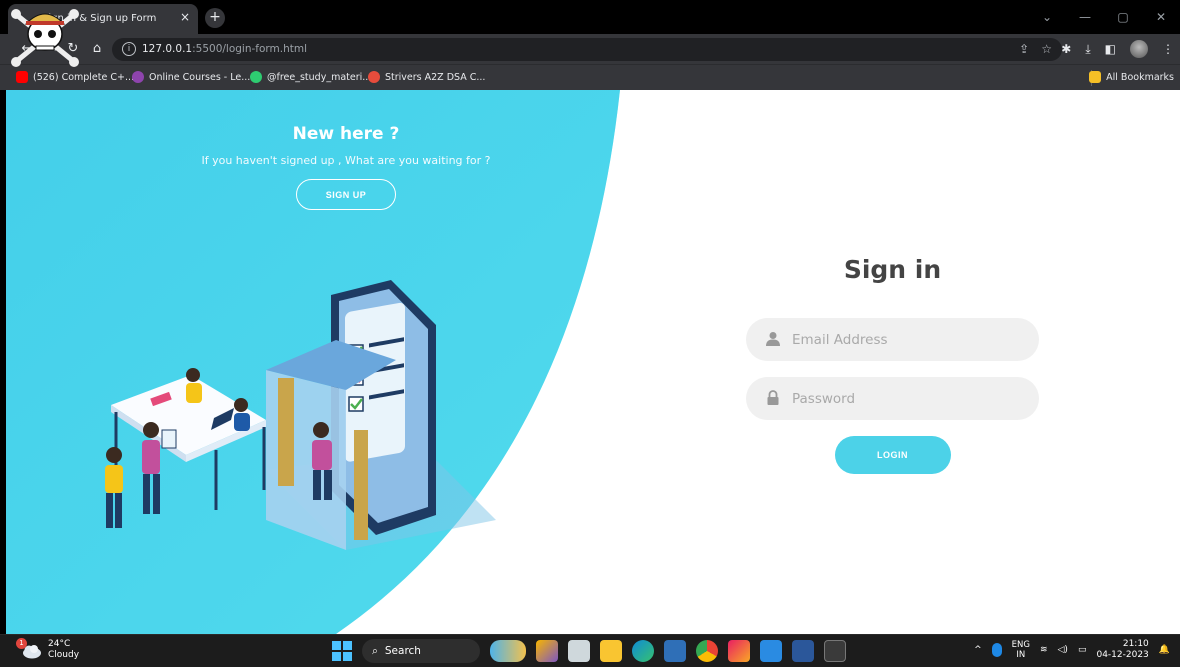 The height and width of the screenshot is (667, 1180). I want to click on taskbar-search: ⌕ Search, so click(421, 651).